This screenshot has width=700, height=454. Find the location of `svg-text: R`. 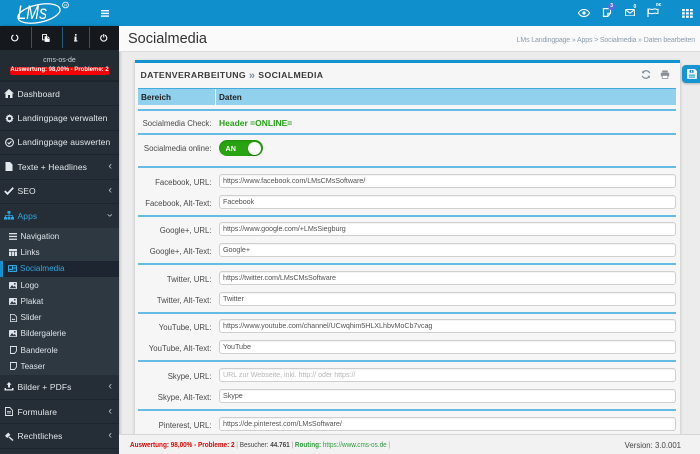

svg-text: R is located at coordinates (65, 5).